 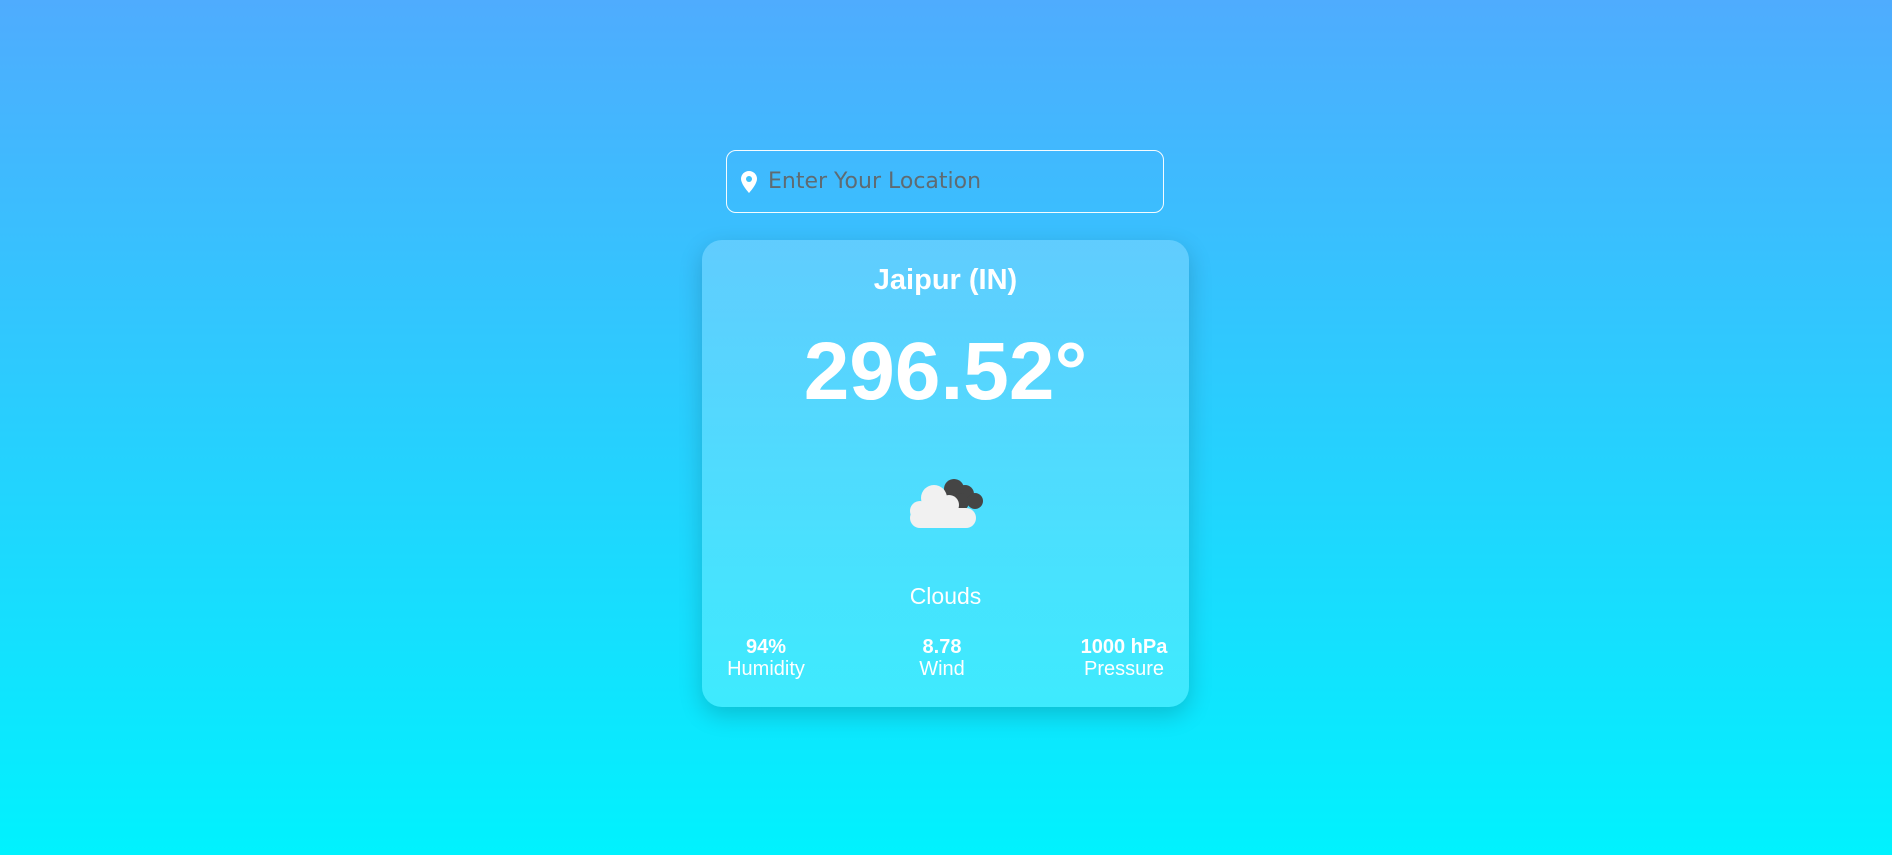 I want to click on weather-condition: Clouds, so click(x=945, y=596).